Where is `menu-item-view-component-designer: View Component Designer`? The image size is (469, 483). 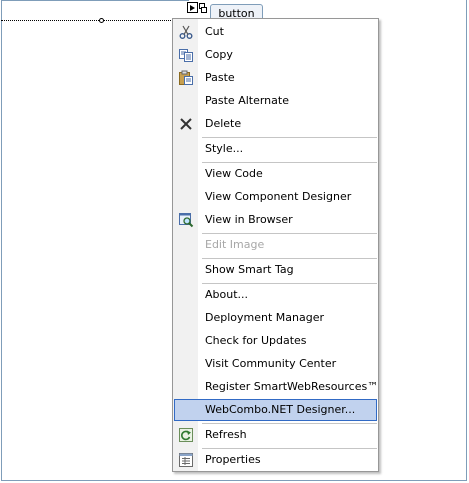 menu-item-view-component-designer: View Component Designer is located at coordinates (275, 197).